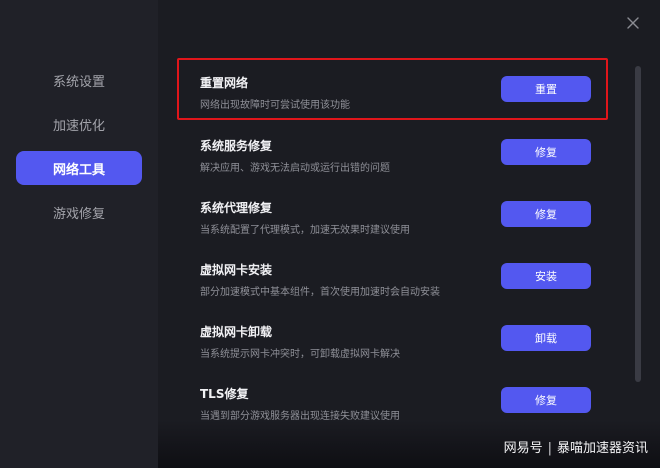  What do you see at coordinates (523, 448) in the screenshot?
I see `watermark-source: 网易号` at bounding box center [523, 448].